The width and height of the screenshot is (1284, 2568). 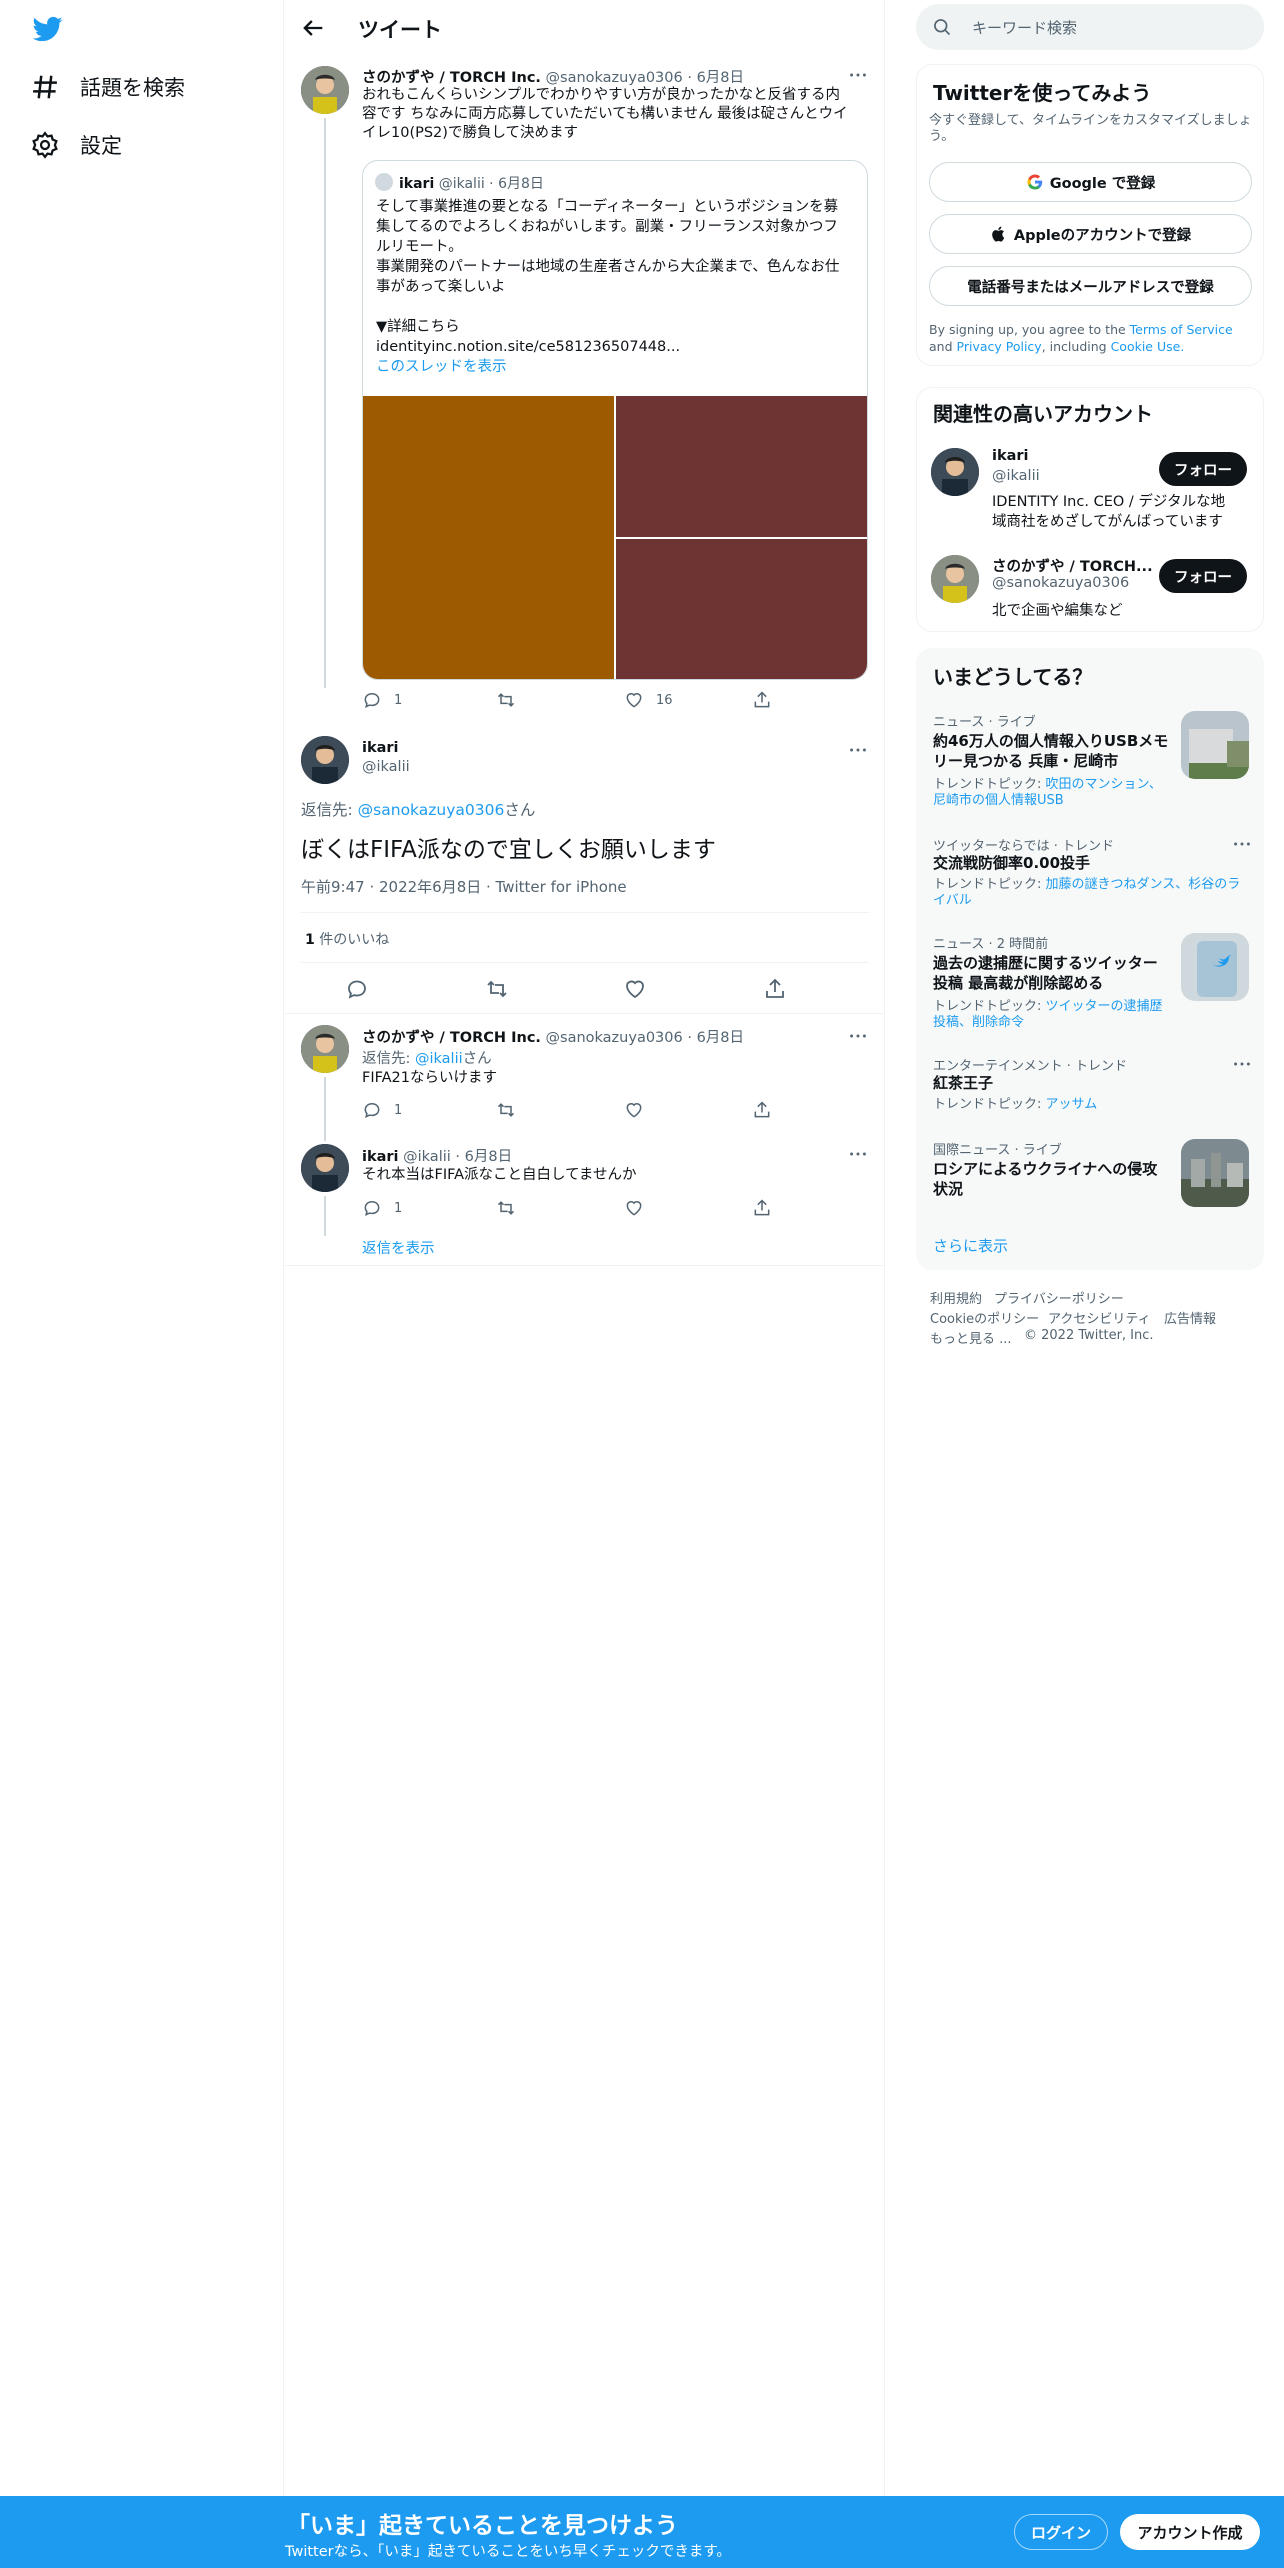 What do you see at coordinates (380, 748) in the screenshot?
I see `focus-author-name: ikari` at bounding box center [380, 748].